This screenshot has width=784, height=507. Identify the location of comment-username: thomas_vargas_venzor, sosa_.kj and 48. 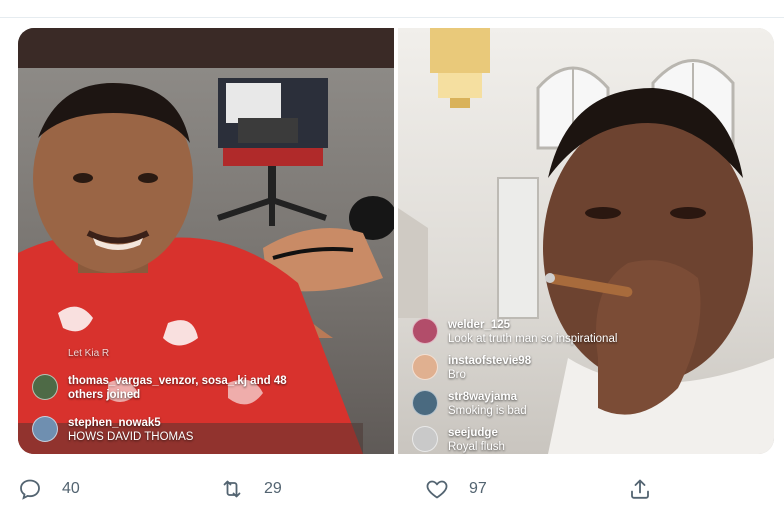
(177, 381).